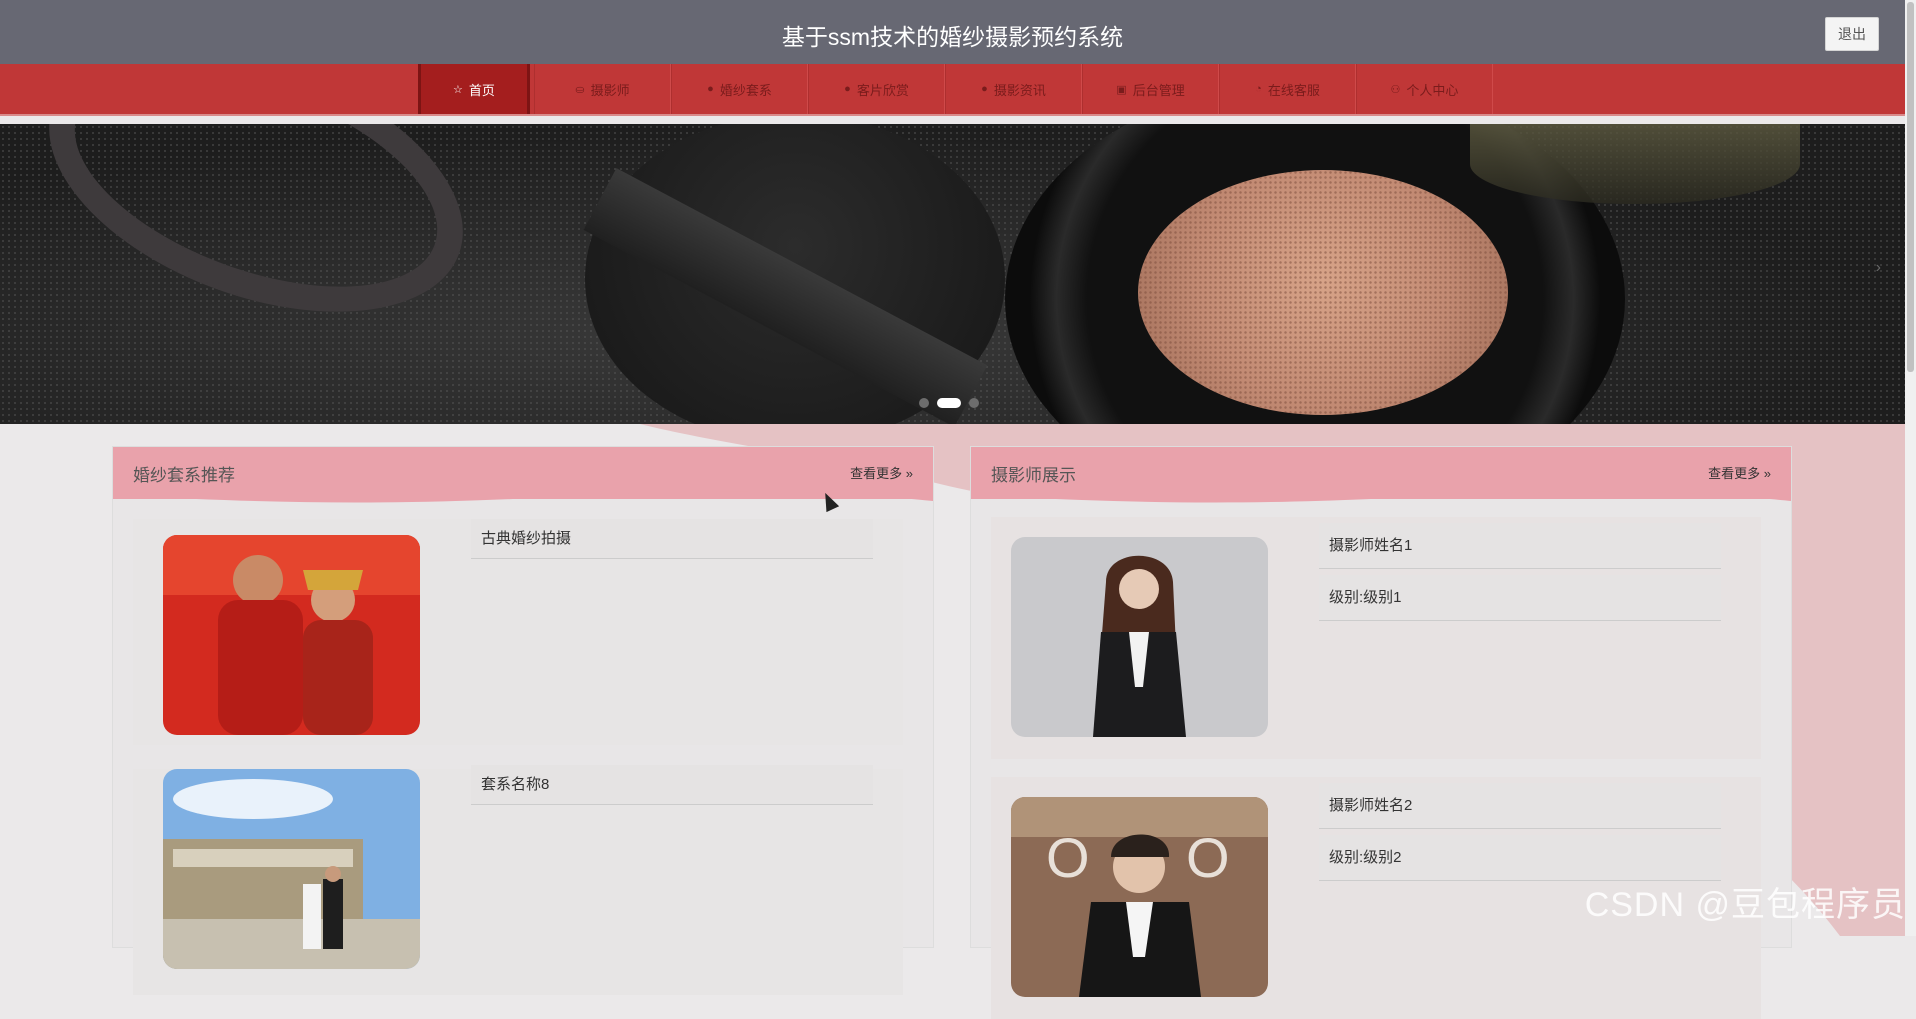  I want to click on photographer-photo: O O, so click(1139, 897).